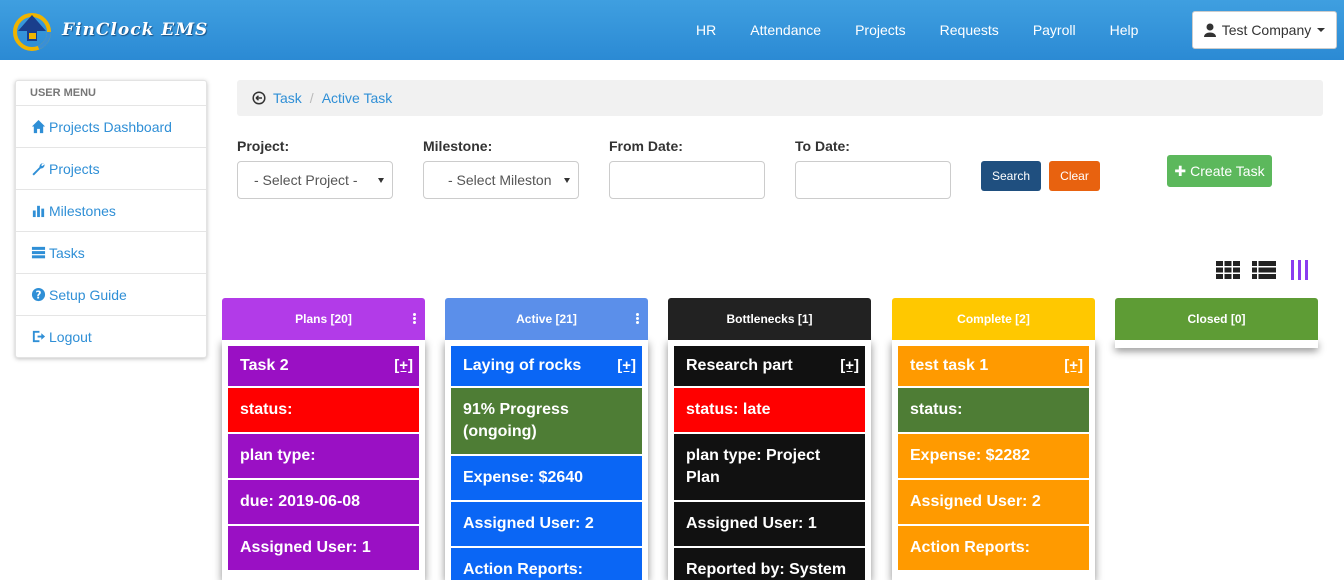 The height and width of the screenshot is (580, 1344). What do you see at coordinates (969, 30) in the screenshot?
I see `nav-requests: Requests` at bounding box center [969, 30].